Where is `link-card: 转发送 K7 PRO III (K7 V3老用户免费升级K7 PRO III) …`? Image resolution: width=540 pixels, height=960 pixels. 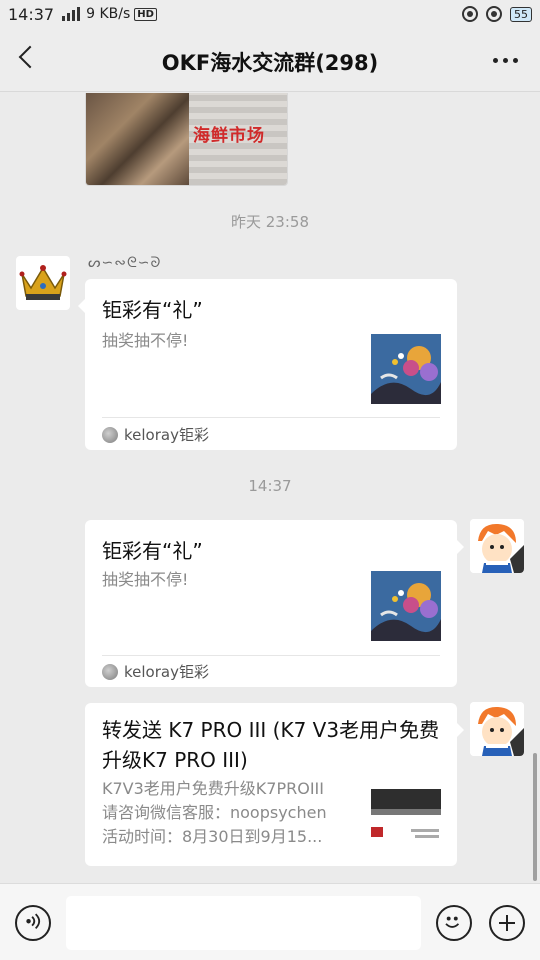 link-card: 转发送 K7 PRO III (K7 V3老用户免费升级K7 PRO III) … is located at coordinates (274, 784).